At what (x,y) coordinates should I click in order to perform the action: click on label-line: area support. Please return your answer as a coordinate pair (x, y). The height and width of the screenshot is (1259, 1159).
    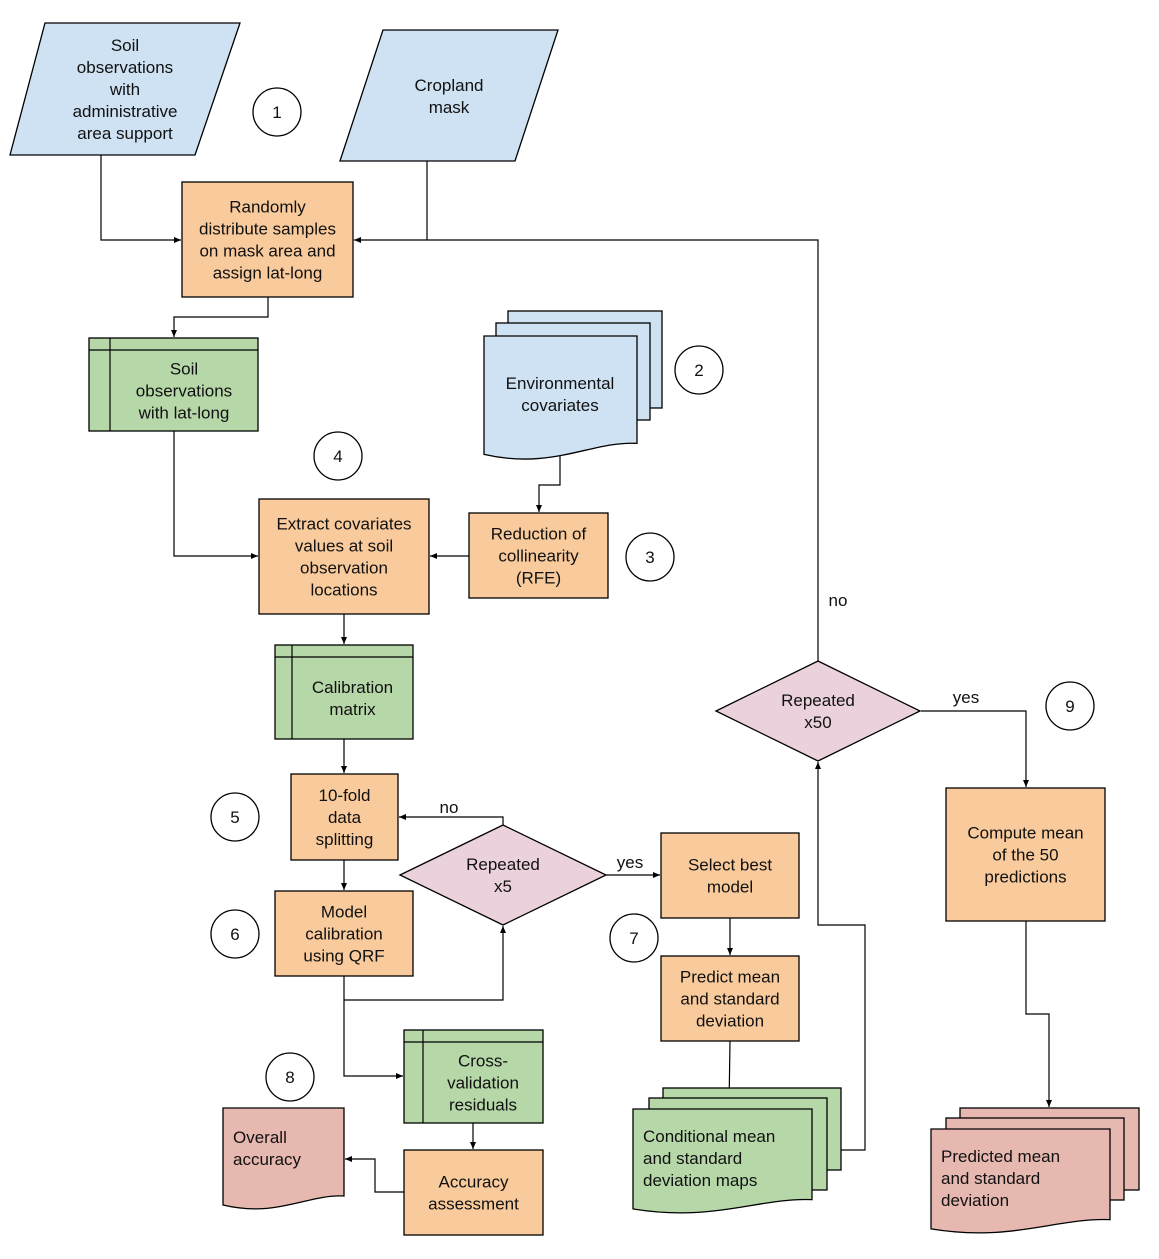
    Looking at the image, I should click on (125, 133).